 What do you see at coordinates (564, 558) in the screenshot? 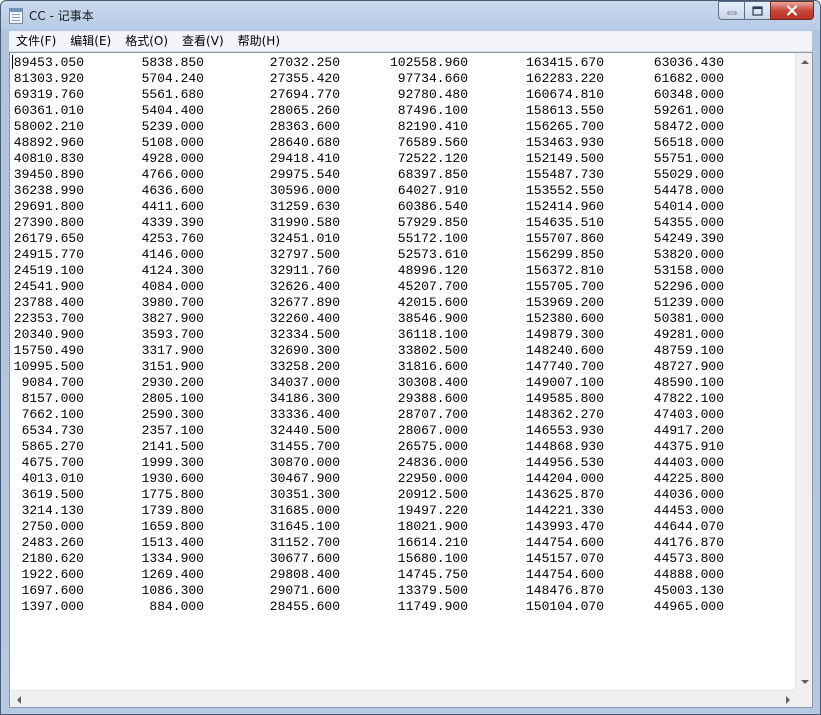
I see `text-value: 145157.070` at bounding box center [564, 558].